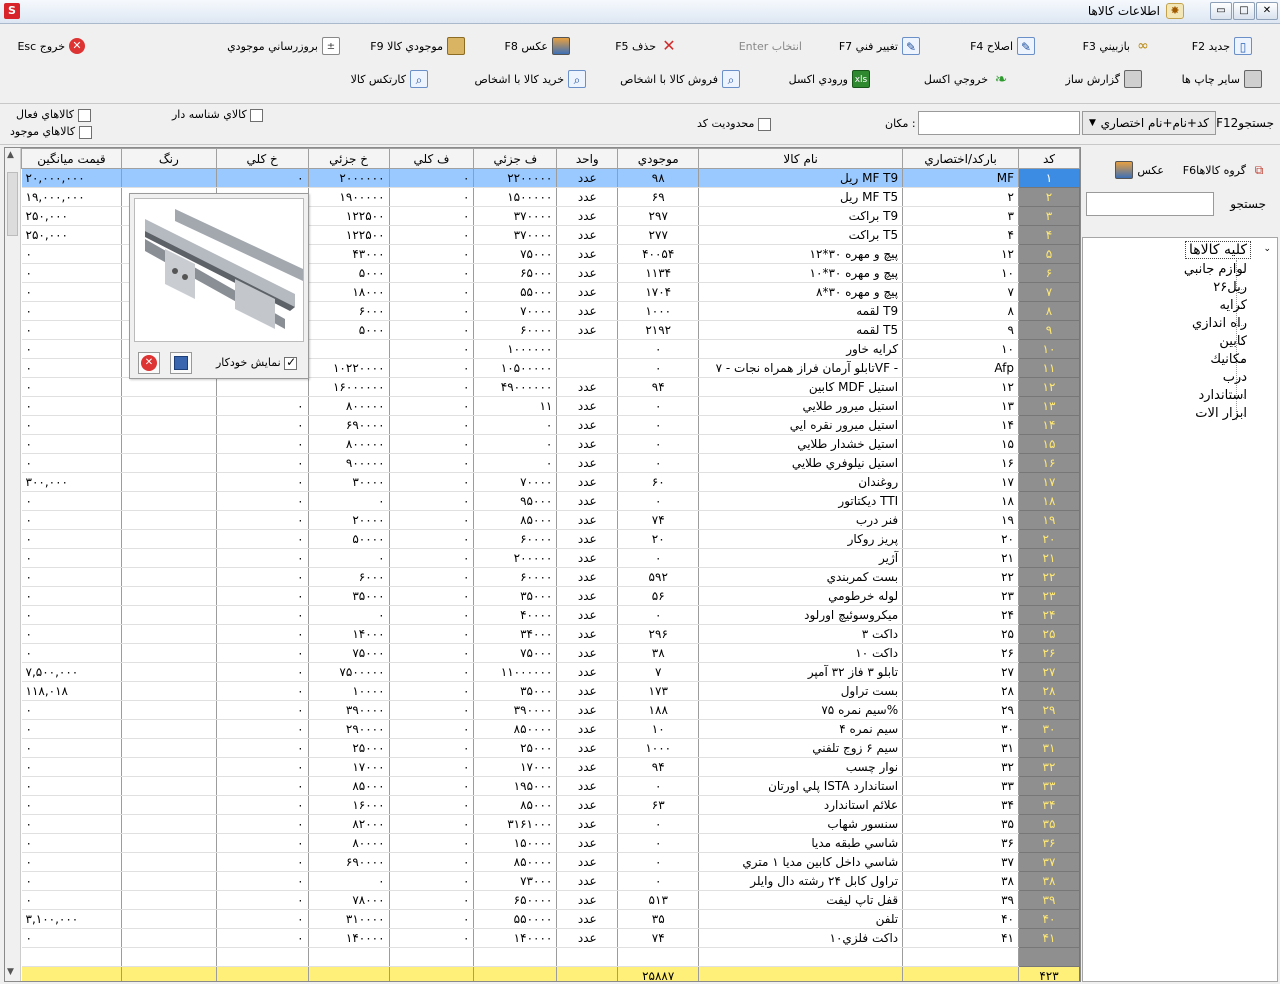 The height and width of the screenshot is (984, 1280). Describe the element at coordinates (1117, 46) in the screenshot. I see `review-button: ∞ بازبيني F3` at that location.